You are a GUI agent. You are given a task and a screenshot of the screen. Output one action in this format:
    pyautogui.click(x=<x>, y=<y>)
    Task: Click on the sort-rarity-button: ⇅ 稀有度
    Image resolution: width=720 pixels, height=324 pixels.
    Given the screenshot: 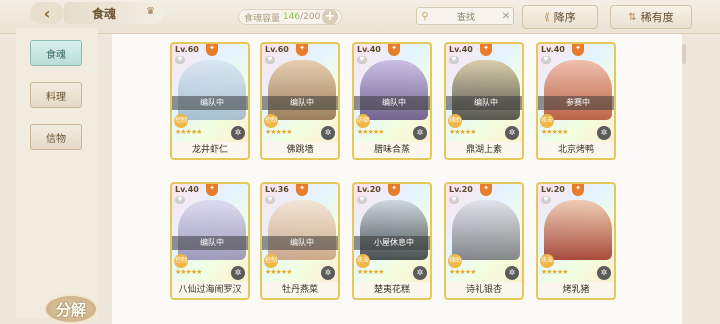 What is the action you would take?
    pyautogui.click(x=651, y=17)
    